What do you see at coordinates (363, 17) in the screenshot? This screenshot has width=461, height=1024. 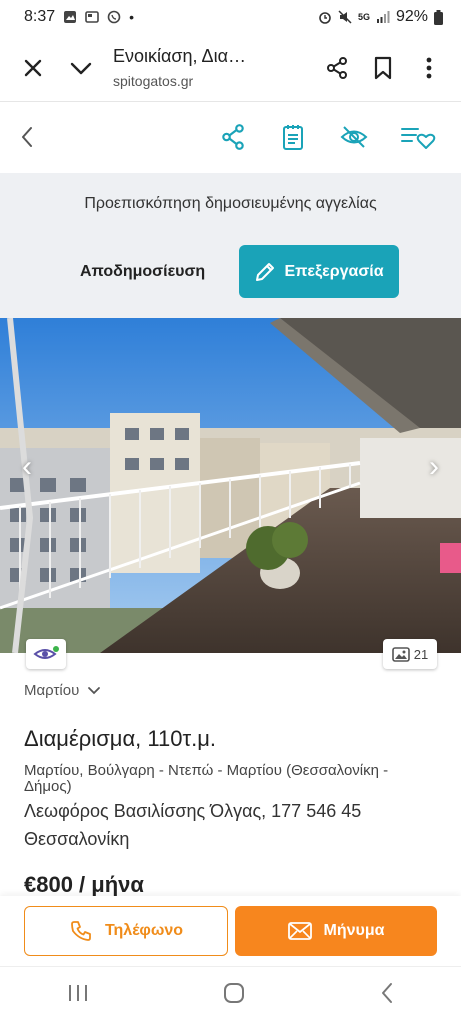 I see `network-type: 5G` at bounding box center [363, 17].